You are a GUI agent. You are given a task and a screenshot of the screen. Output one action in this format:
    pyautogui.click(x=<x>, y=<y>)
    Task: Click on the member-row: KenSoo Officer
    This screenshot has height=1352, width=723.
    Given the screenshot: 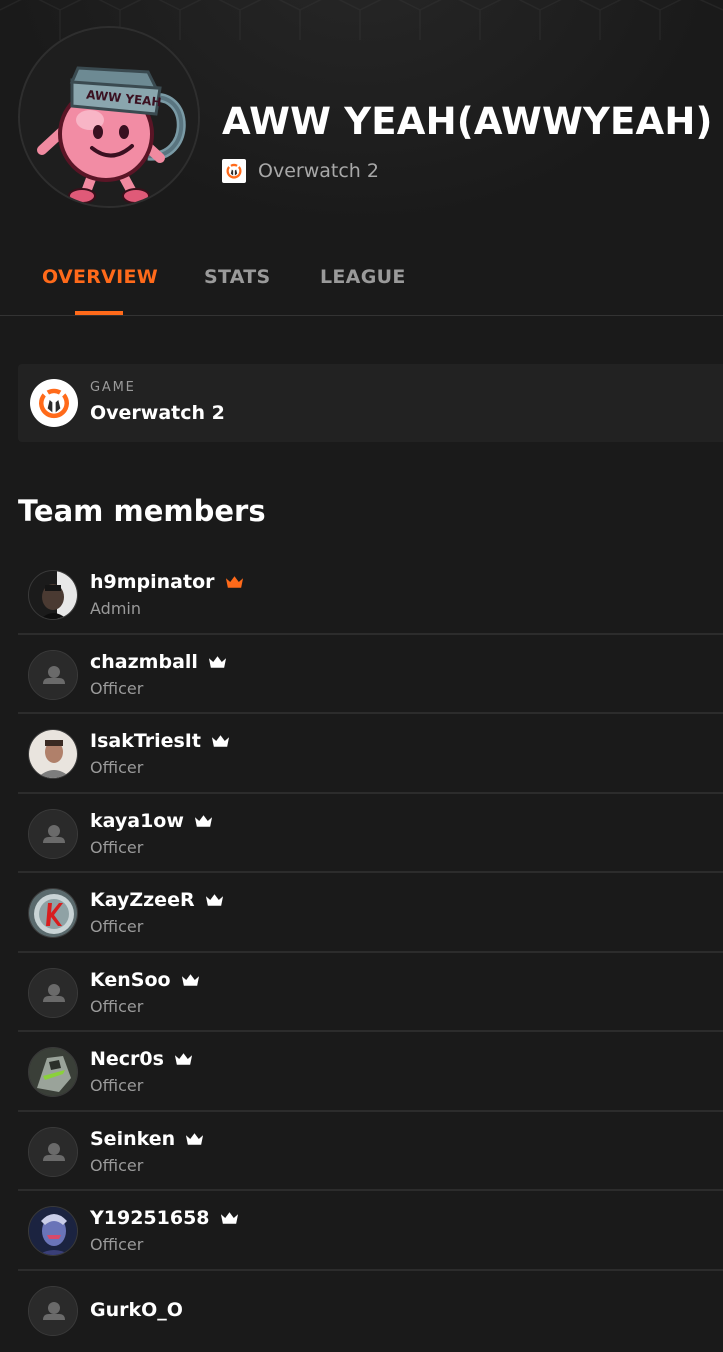 What is the action you would take?
    pyautogui.click(x=370, y=992)
    